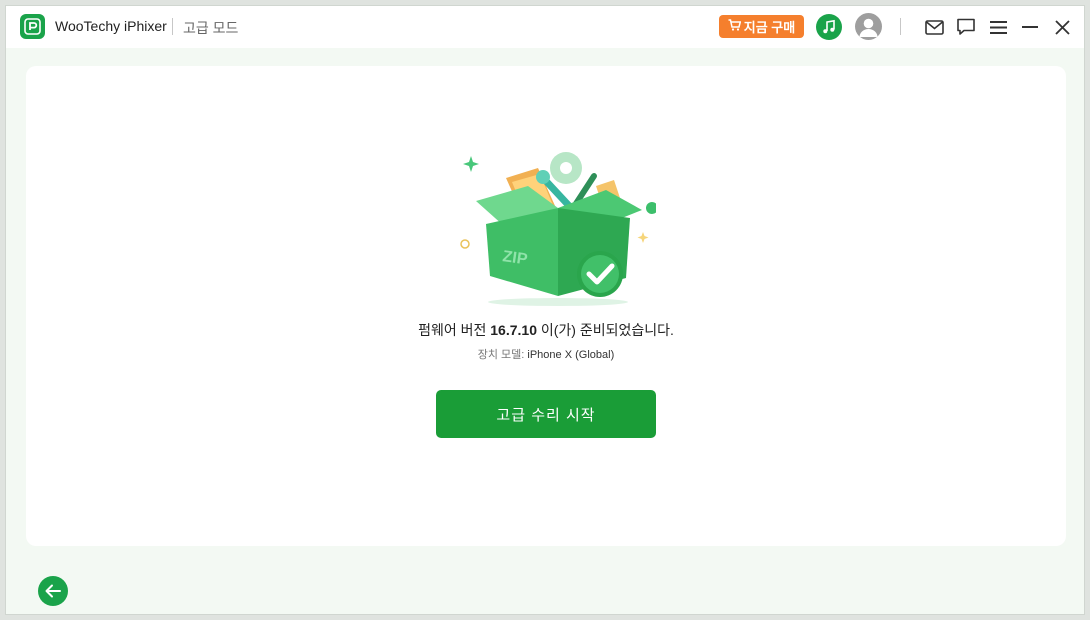 The image size is (1090, 620). What do you see at coordinates (900, 26) in the screenshot?
I see `toolbar-divider` at bounding box center [900, 26].